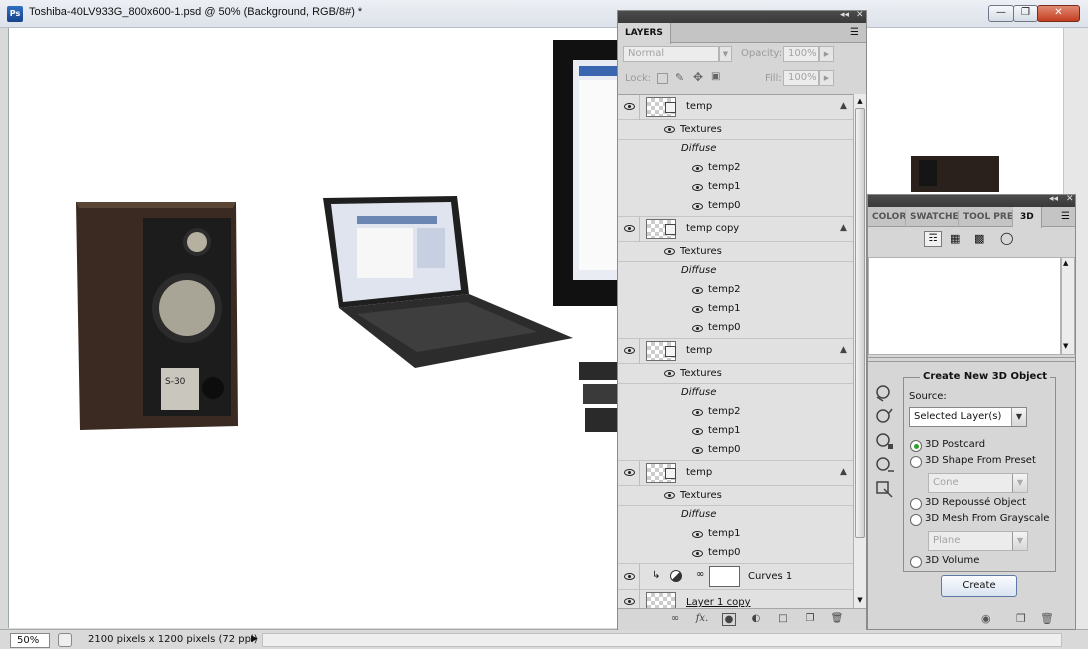  What do you see at coordinates (826, 78) in the screenshot?
I see `fill-slider-icon: ▶` at bounding box center [826, 78].